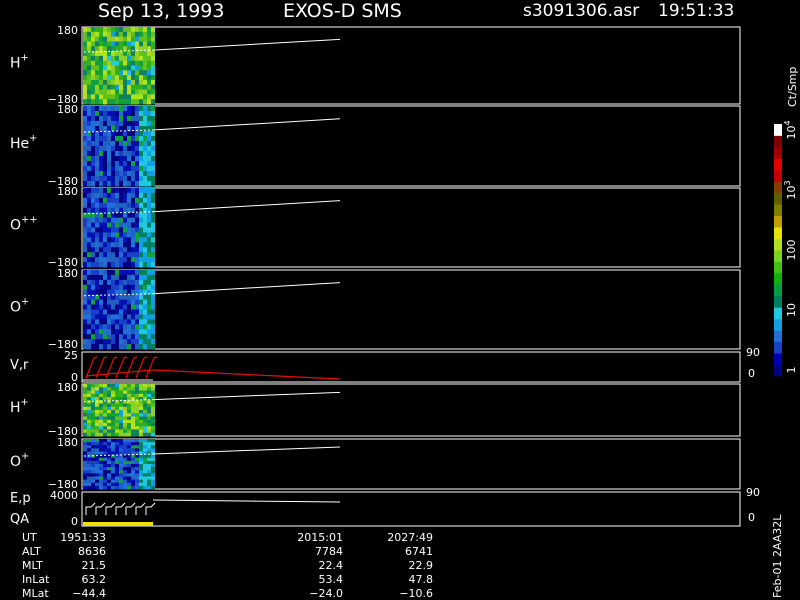 The image size is (800, 600). I want to click on heatmap-cells-h2, so click(119, 410).